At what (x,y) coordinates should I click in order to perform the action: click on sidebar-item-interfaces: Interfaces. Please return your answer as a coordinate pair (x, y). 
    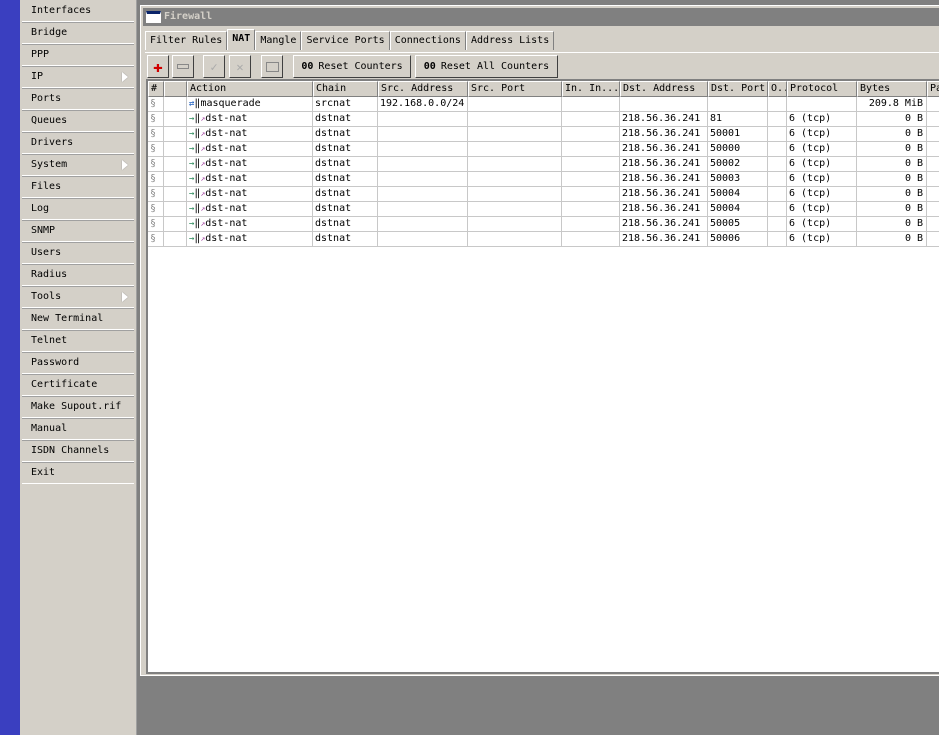
    Looking at the image, I should click on (78, 11).